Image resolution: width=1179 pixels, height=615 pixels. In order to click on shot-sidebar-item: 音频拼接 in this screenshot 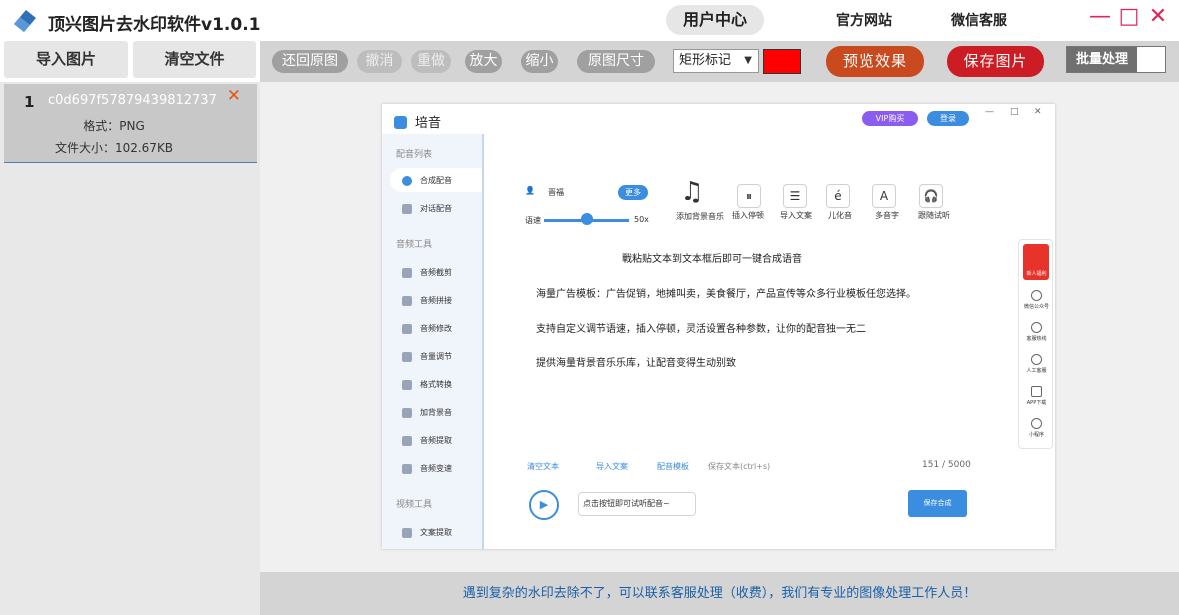, I will do `click(427, 300)`.